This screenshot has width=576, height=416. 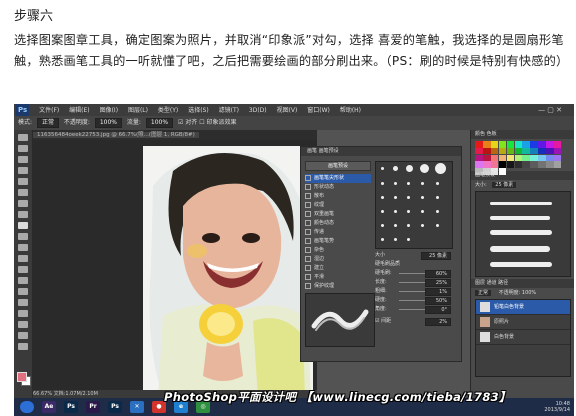 What do you see at coordinates (23, 346) in the screenshot?
I see `zoom-tool-icon` at bounding box center [23, 346].